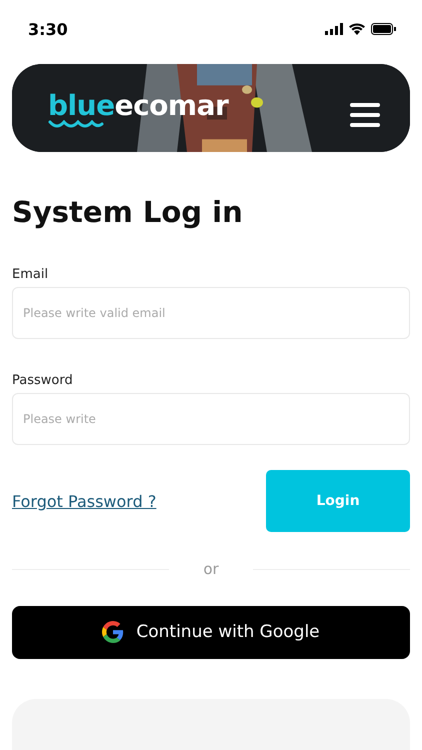 The image size is (422, 750). I want to click on wifi-icon, so click(357, 29).